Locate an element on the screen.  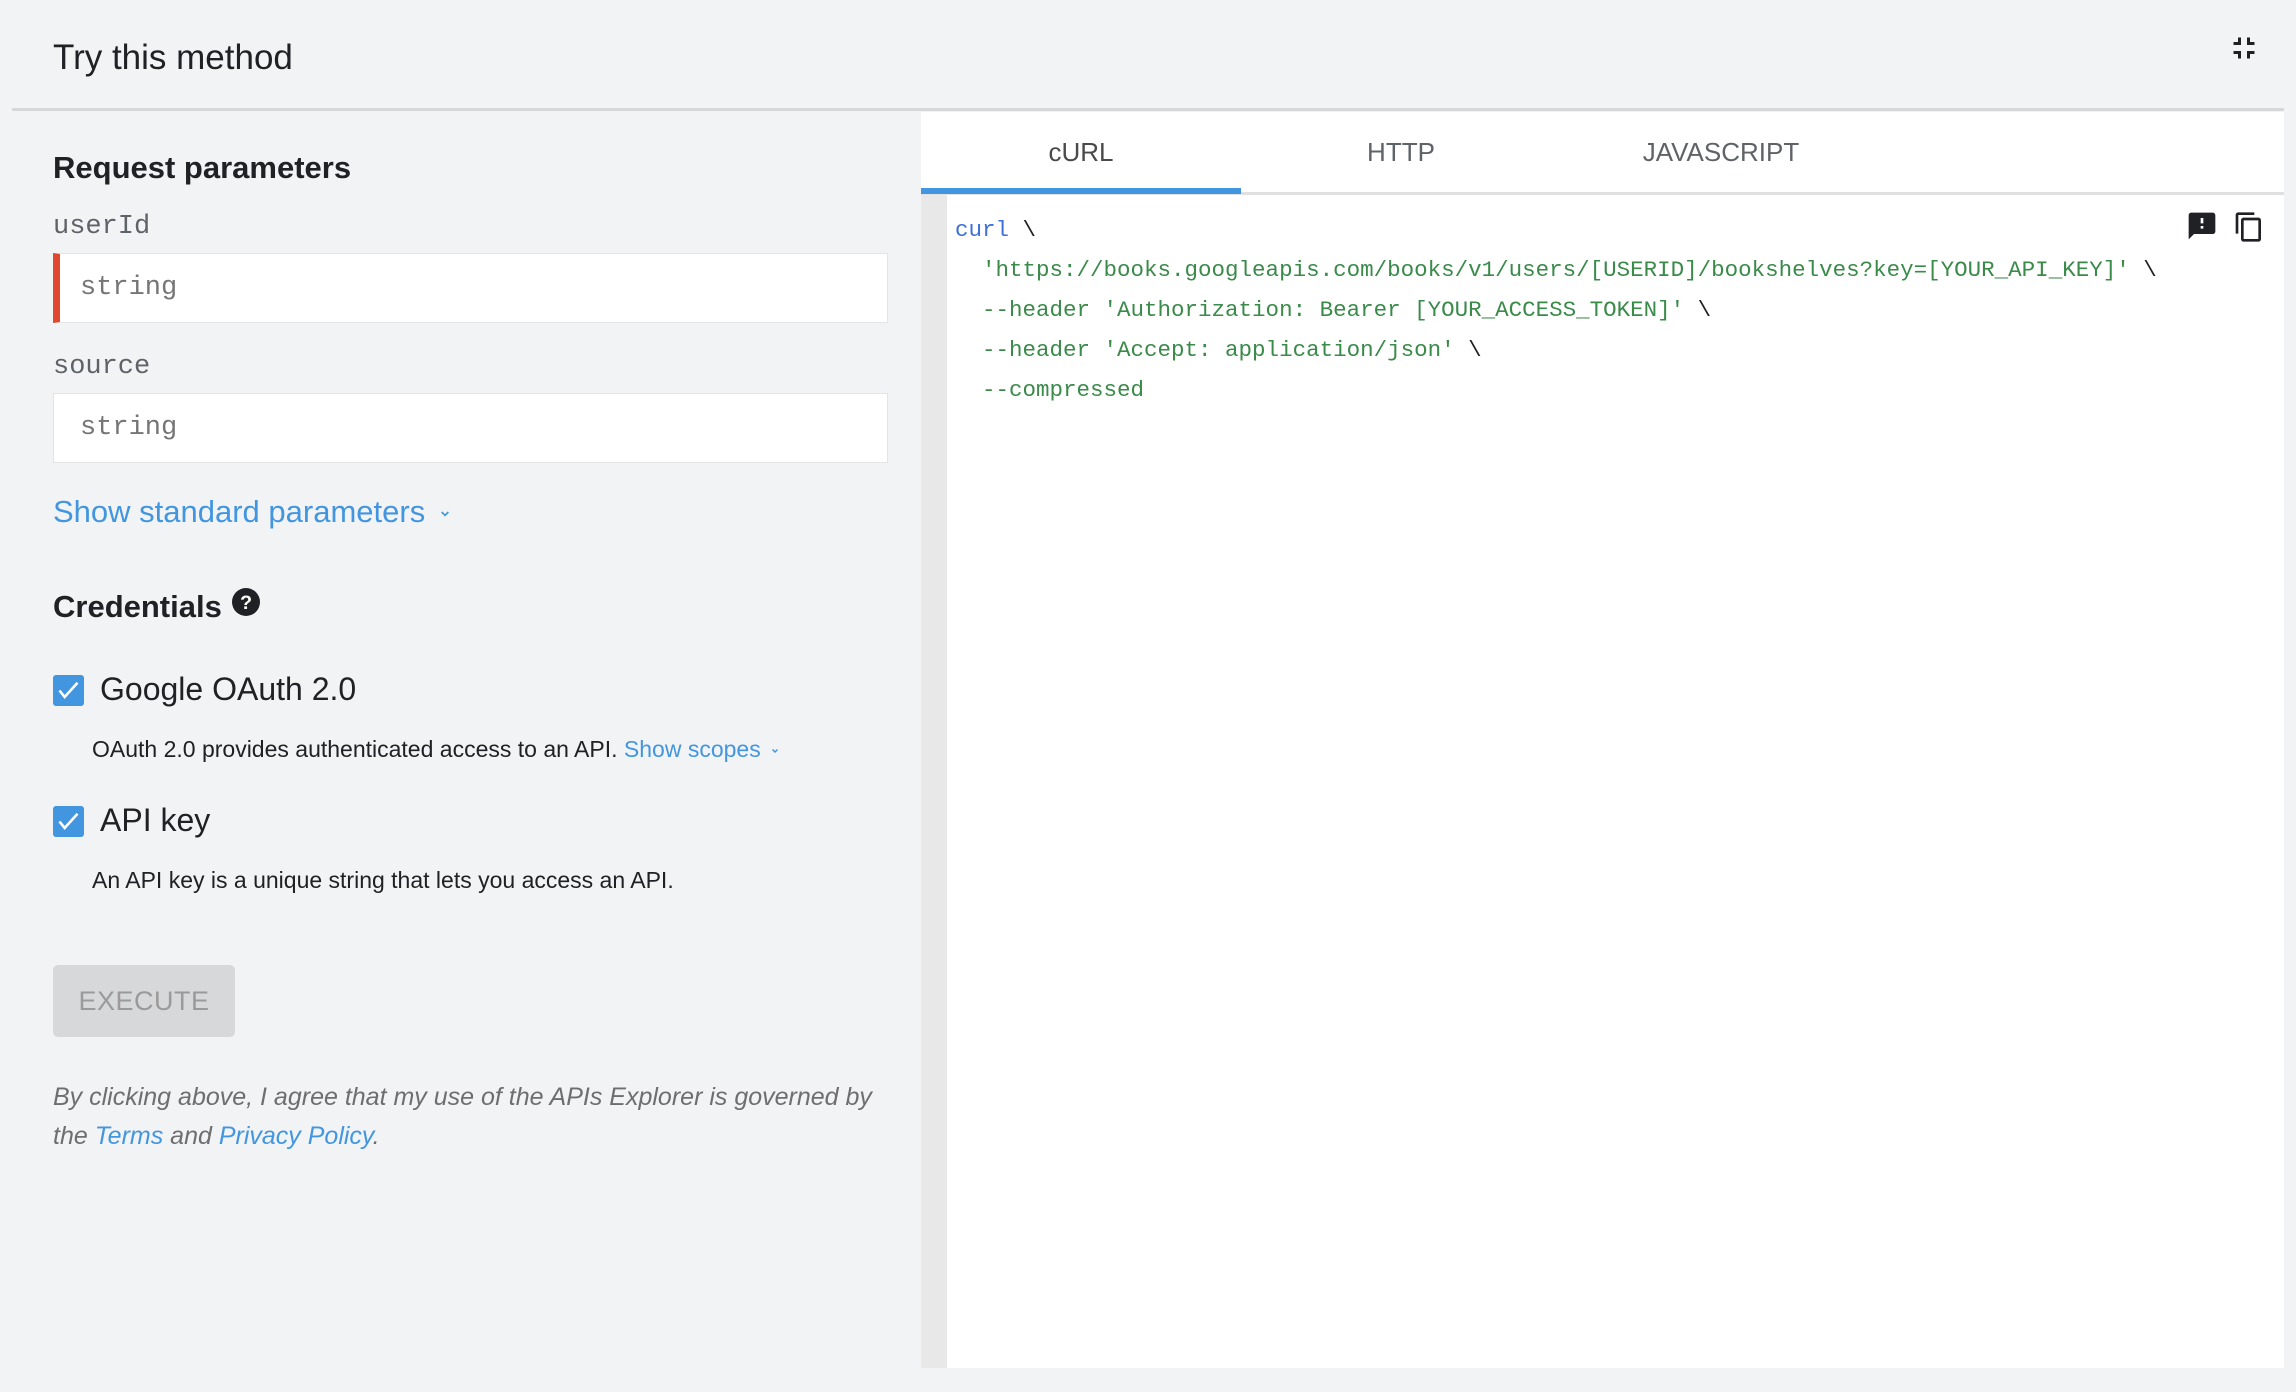
code-text: --header 'Accept: application/json' is located at coordinates (1218, 350).